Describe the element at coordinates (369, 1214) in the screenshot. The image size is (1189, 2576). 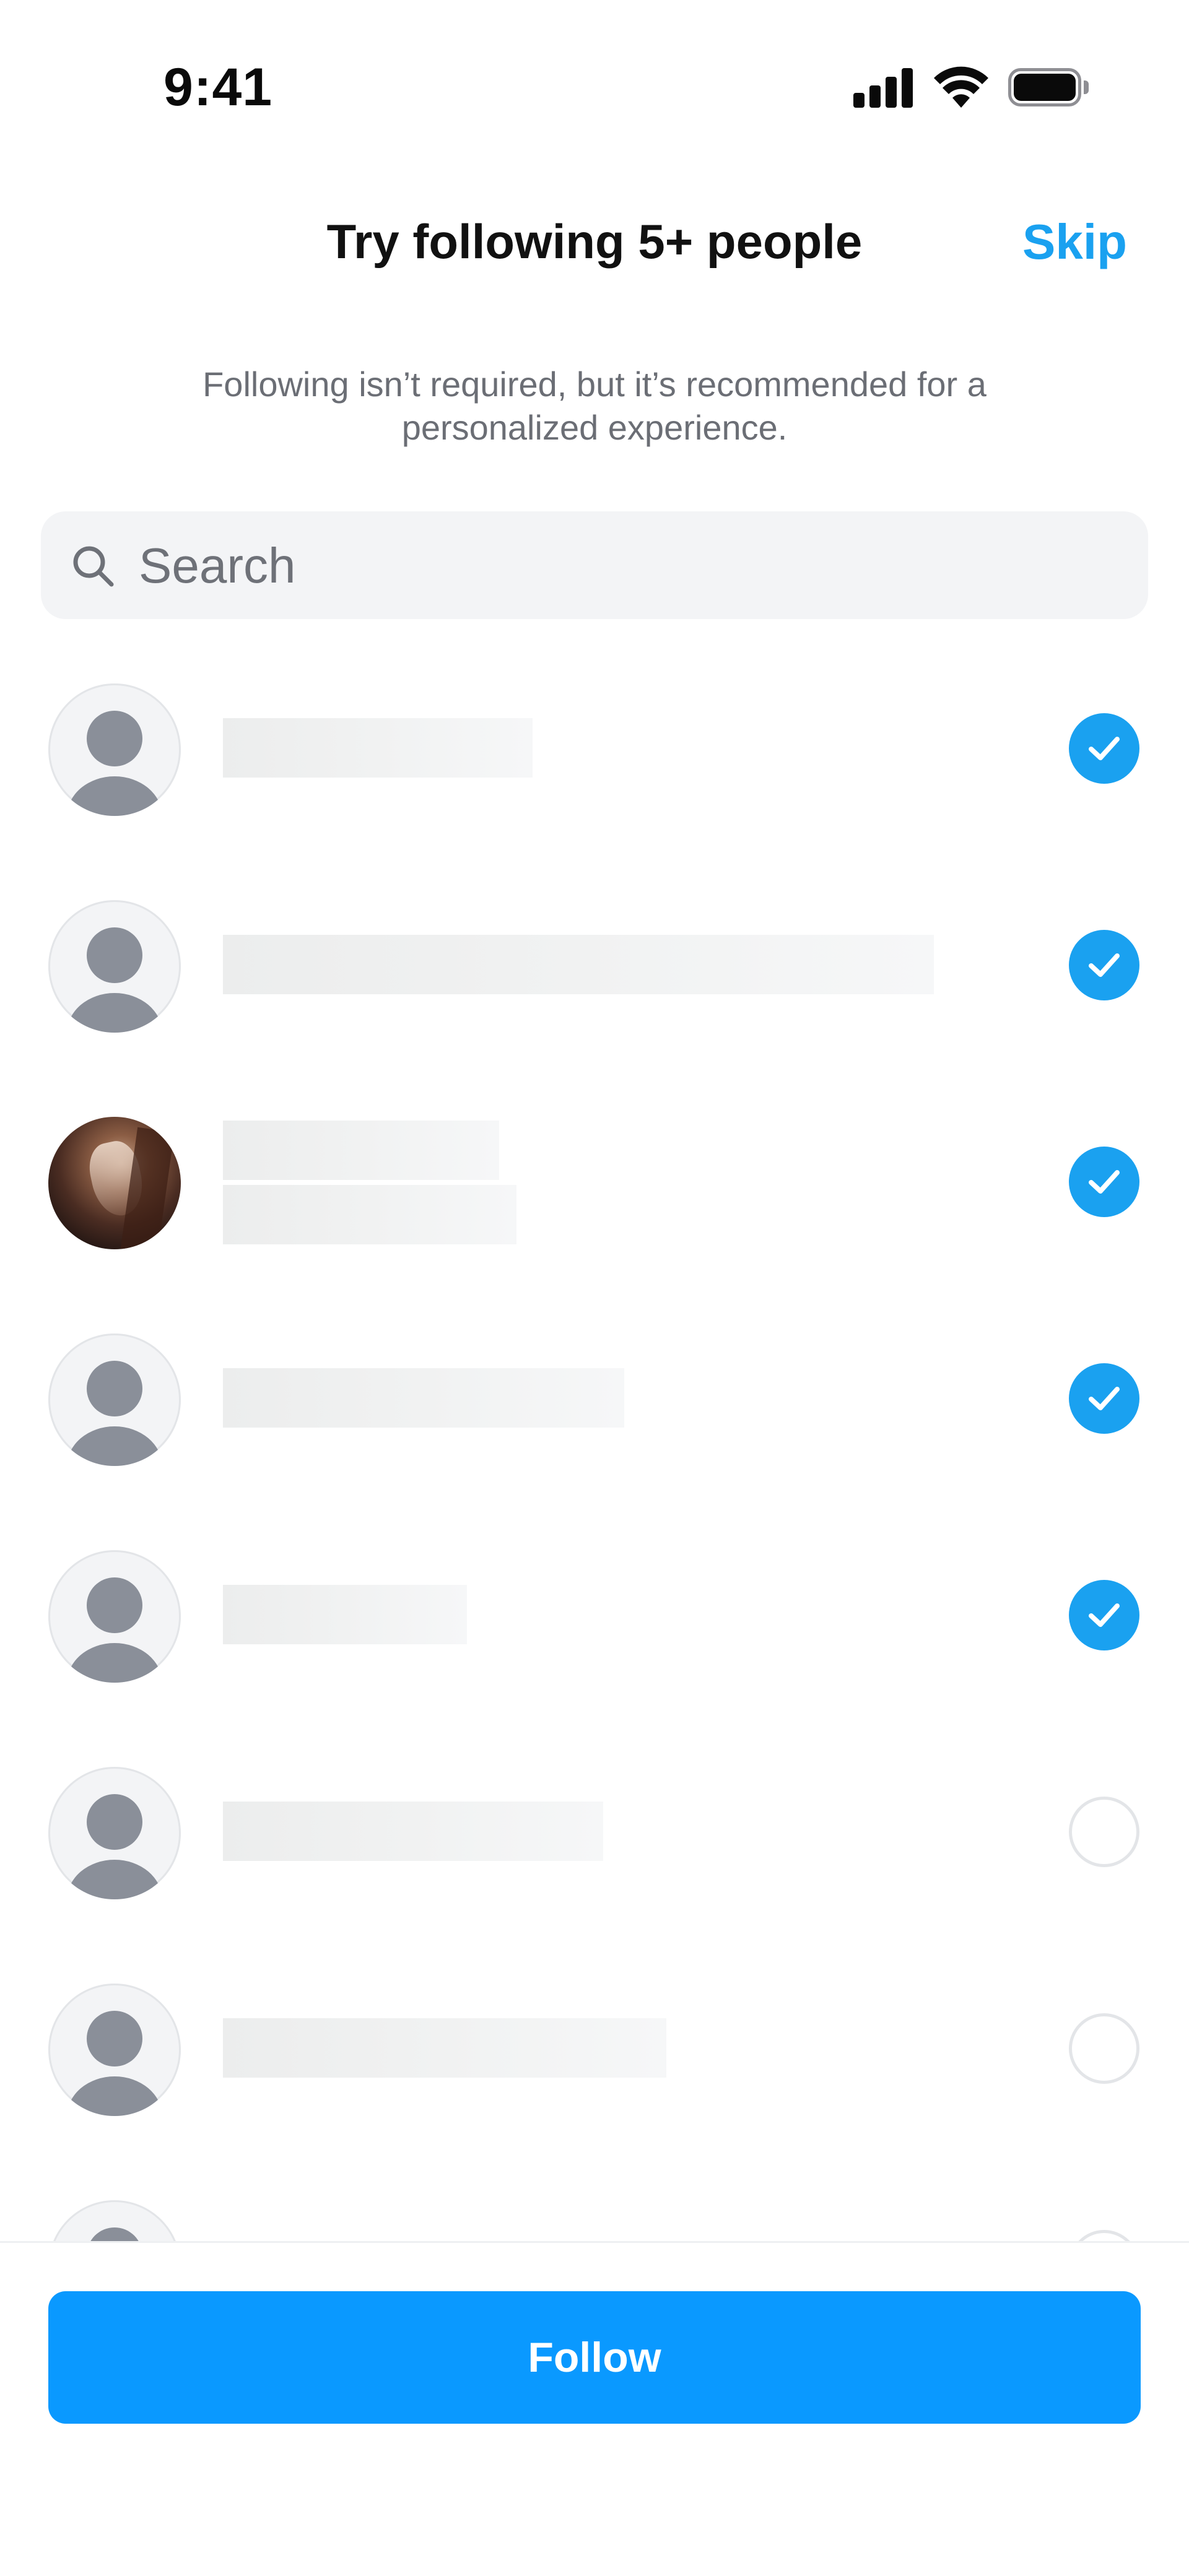
I see `subtitle-placeholder` at that location.